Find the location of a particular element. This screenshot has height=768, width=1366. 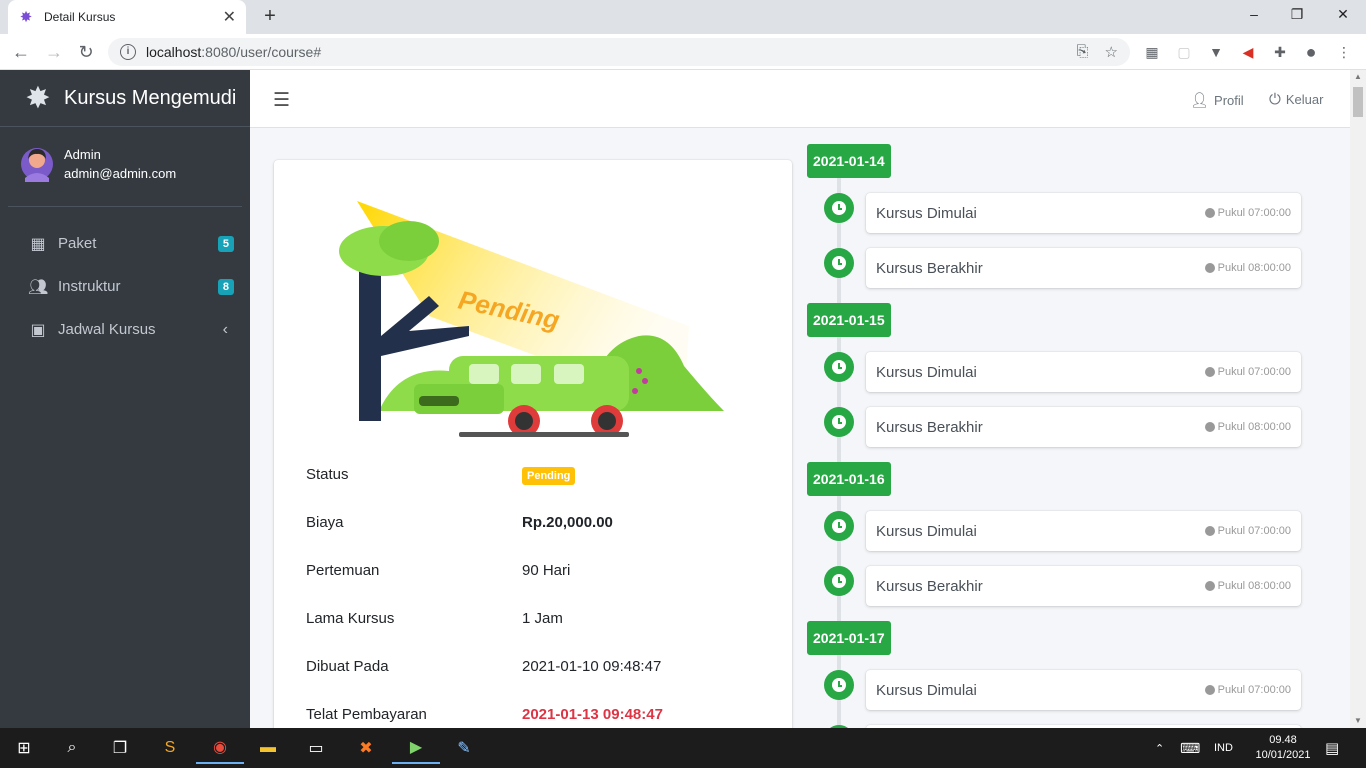

detail-label: Biaya is located at coordinates (325, 522).